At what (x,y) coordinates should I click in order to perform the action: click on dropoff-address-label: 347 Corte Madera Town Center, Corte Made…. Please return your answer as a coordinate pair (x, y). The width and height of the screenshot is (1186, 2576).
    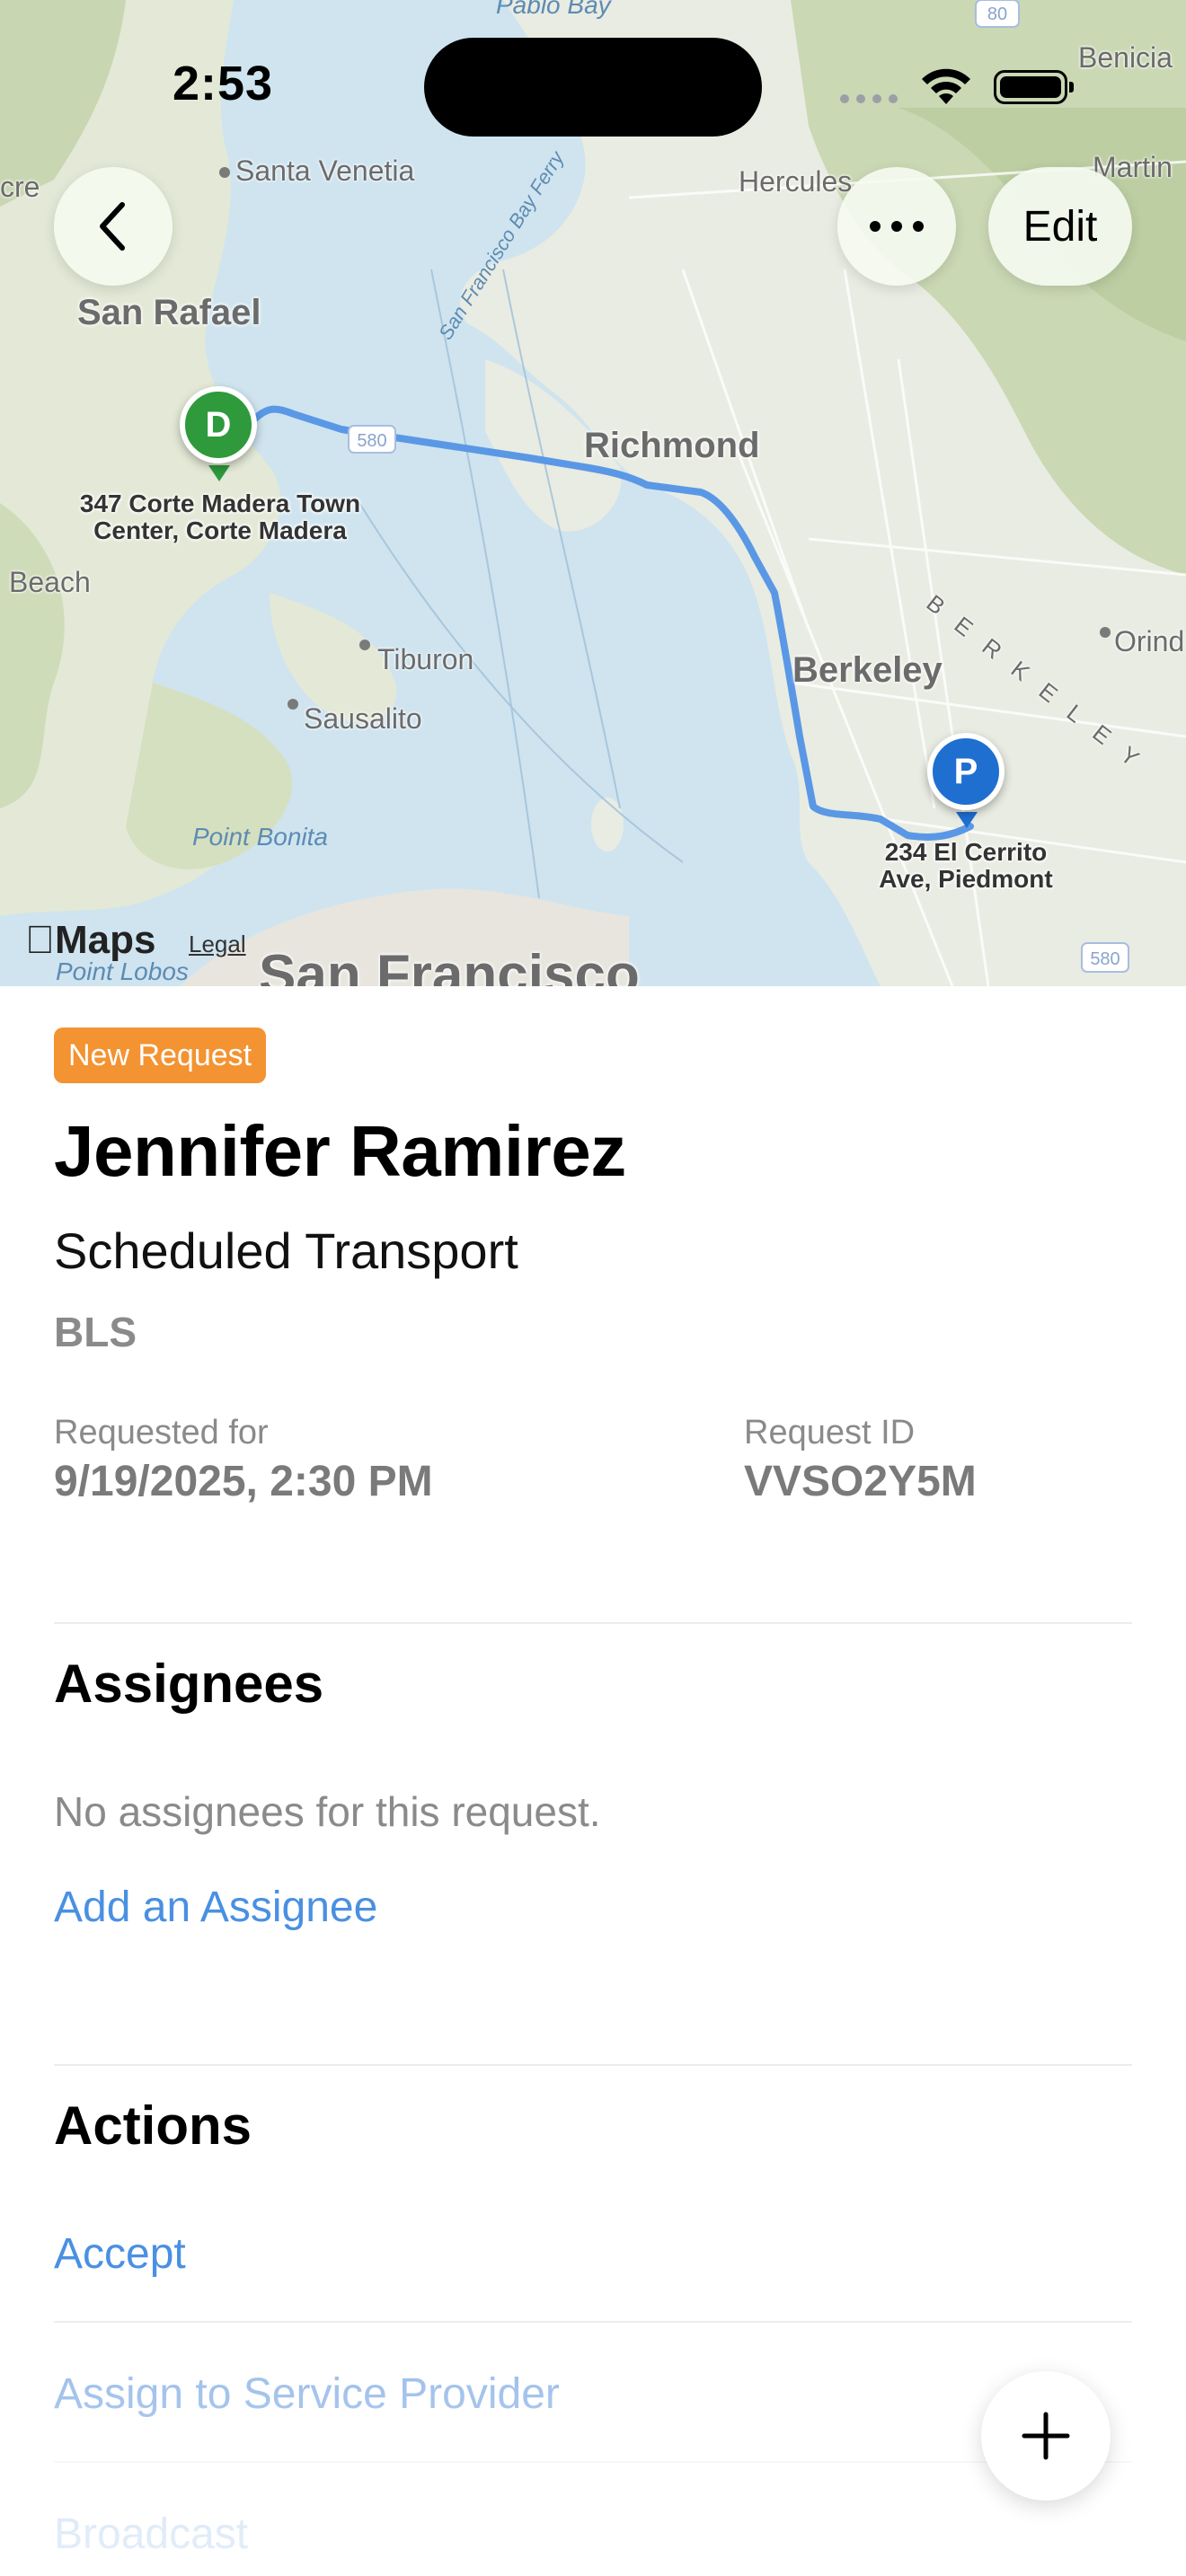
    Looking at the image, I should click on (220, 517).